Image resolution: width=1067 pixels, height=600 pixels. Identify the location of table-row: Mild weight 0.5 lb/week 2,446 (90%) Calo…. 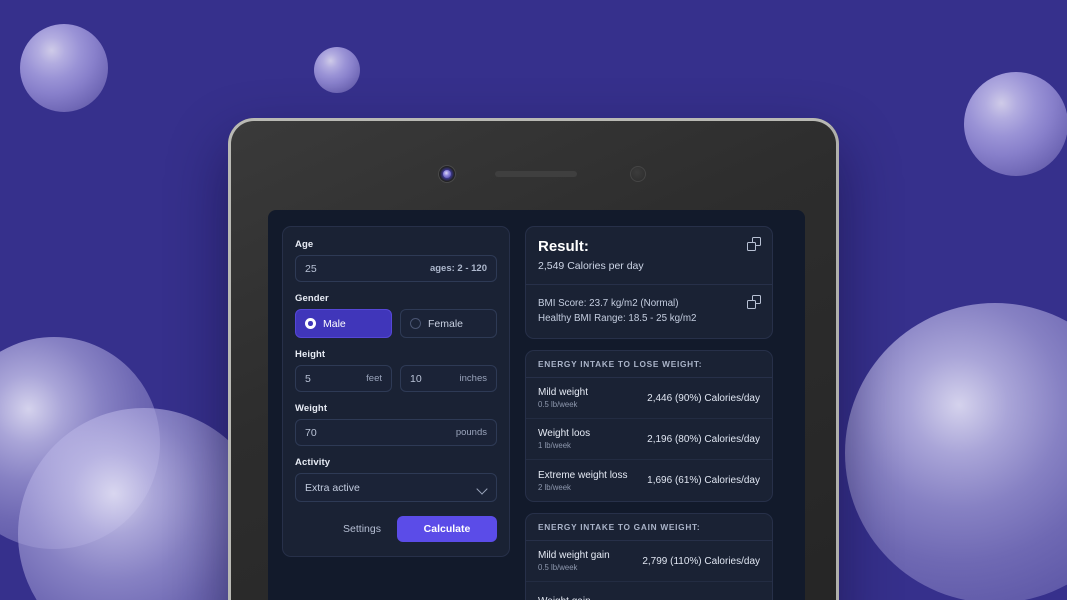
(649, 399).